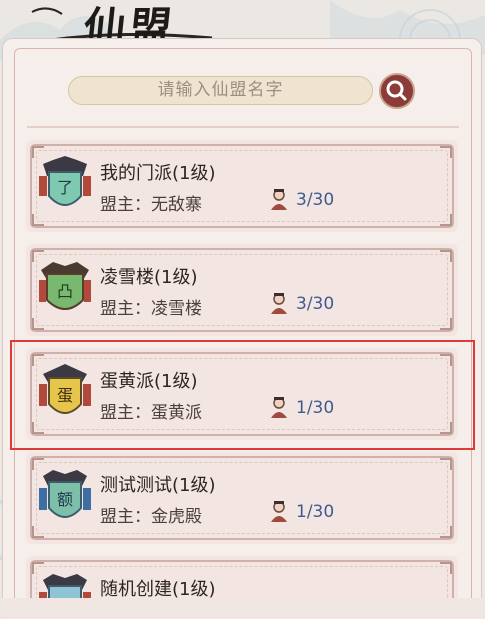 This screenshot has width=485, height=619. I want to click on svg-text: 了, so click(65, 187).